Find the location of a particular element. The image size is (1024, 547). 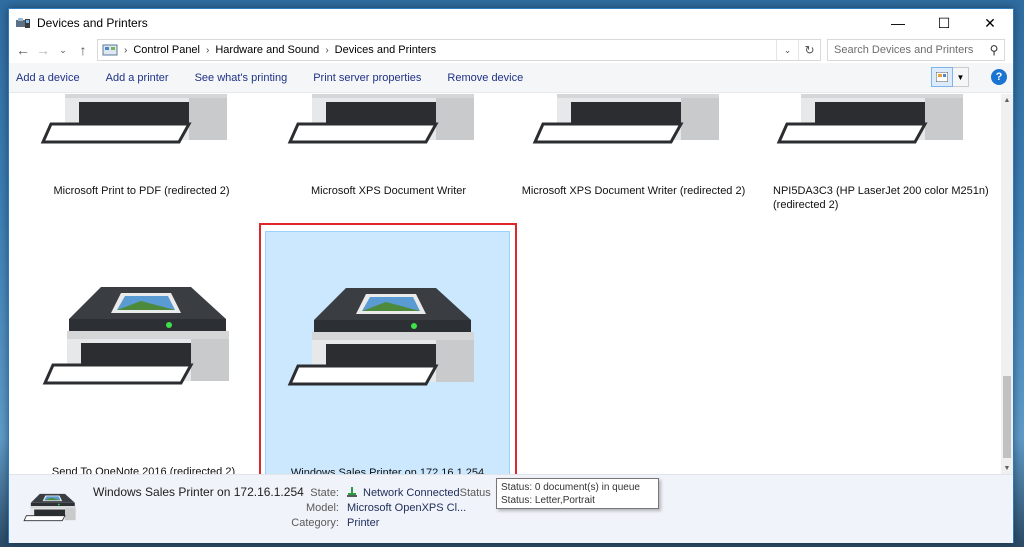

scrollbar-thumb is located at coordinates (1007, 417).